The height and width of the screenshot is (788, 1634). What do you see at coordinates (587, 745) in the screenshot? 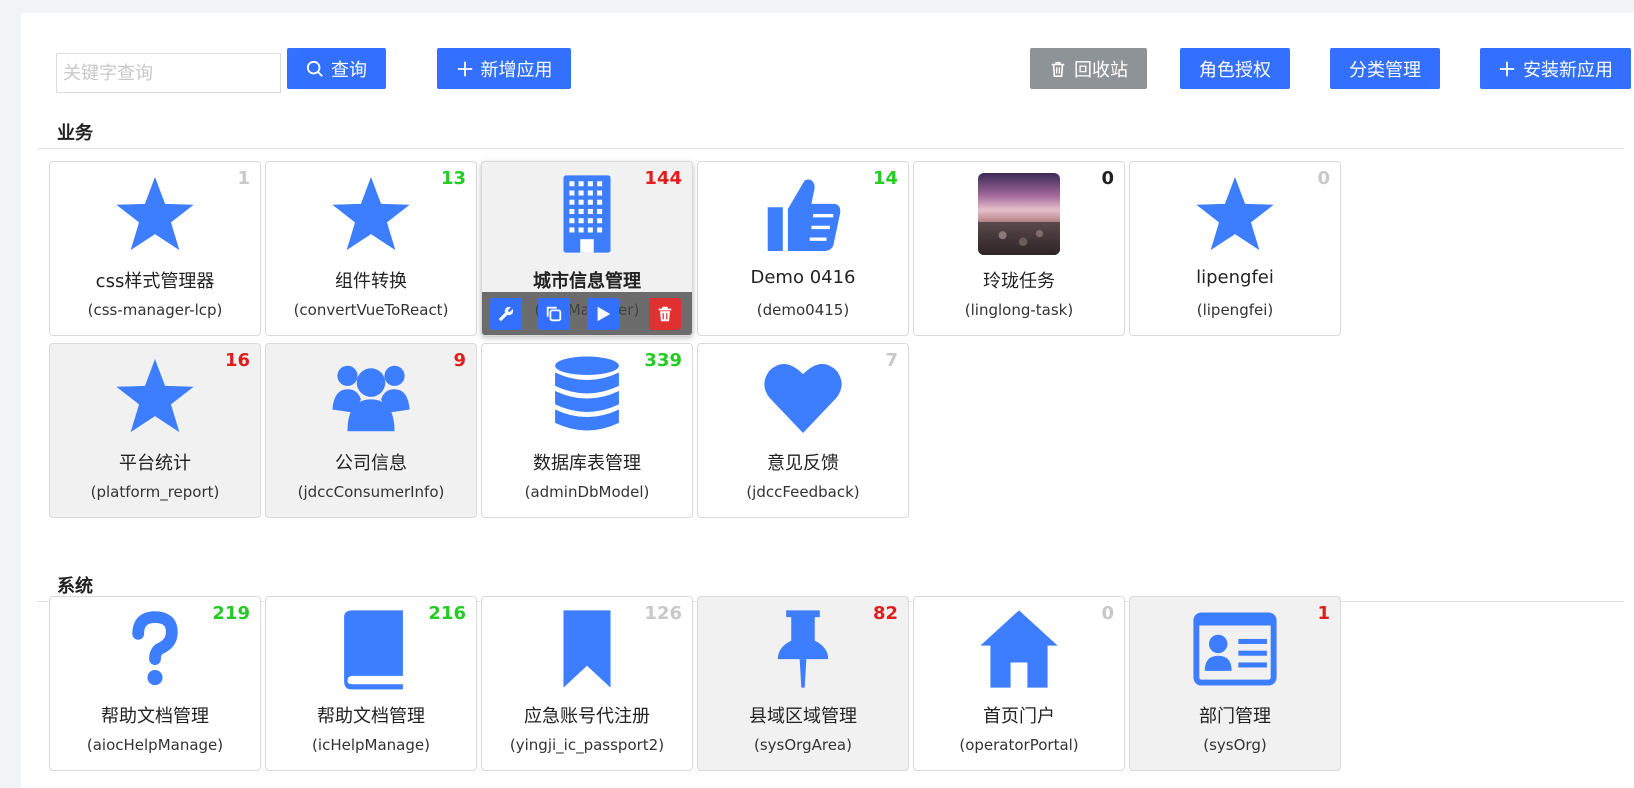
I see `app-code: (yingji_ic_passport2)` at bounding box center [587, 745].